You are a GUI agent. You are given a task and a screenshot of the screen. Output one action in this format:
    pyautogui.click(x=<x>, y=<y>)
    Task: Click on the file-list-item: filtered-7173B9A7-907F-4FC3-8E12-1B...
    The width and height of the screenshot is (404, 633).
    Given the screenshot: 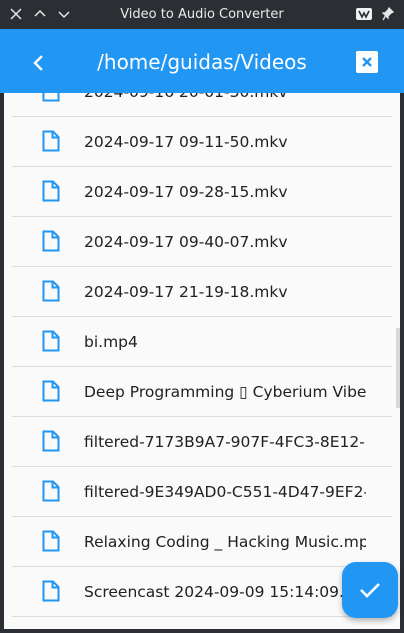 What is the action you would take?
    pyautogui.click(x=202, y=442)
    